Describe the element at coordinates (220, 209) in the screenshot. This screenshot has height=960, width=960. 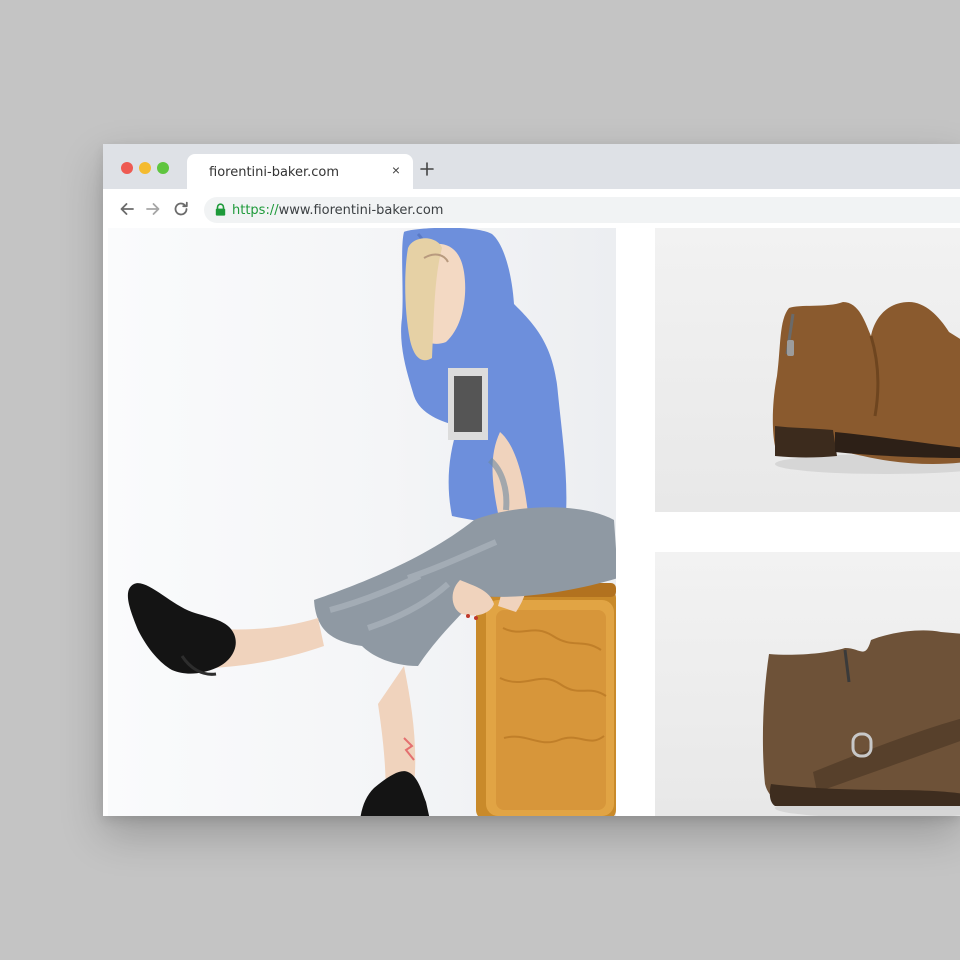
I see `lock-icon` at that location.